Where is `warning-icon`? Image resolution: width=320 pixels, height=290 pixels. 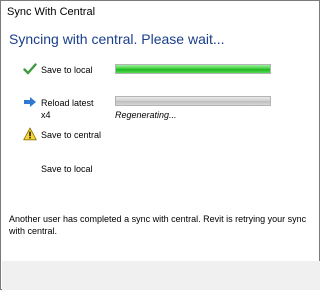 warning-icon is located at coordinates (30, 134).